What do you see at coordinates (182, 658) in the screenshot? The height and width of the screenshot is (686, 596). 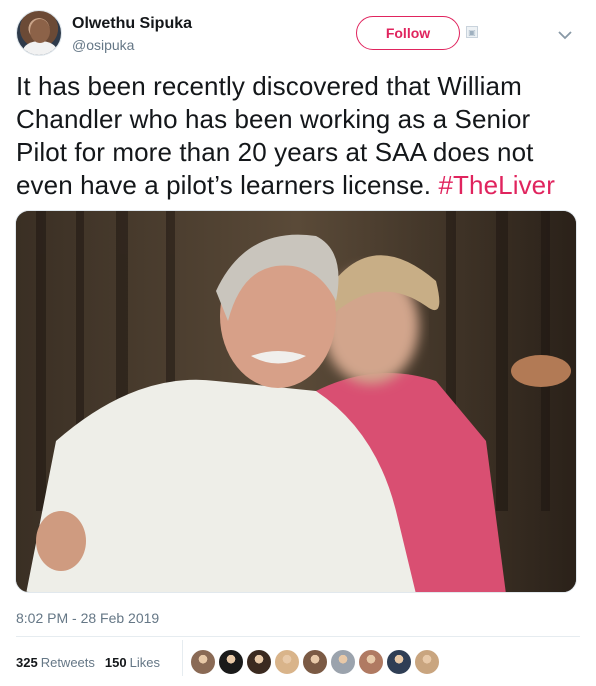 I see `stats-separator` at bounding box center [182, 658].